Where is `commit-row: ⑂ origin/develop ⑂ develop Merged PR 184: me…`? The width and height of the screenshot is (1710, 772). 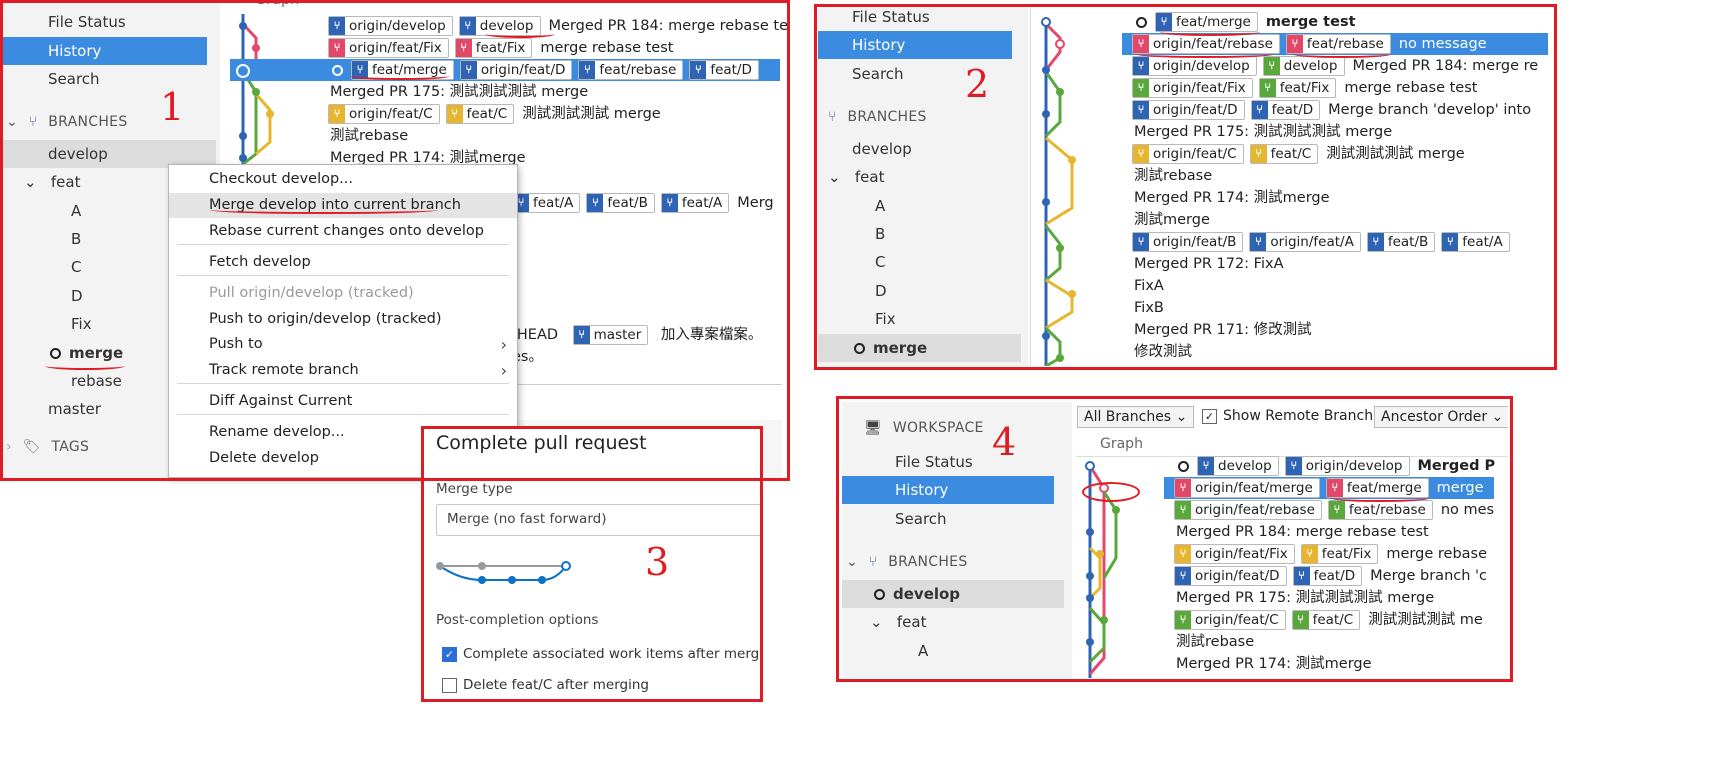 commit-row: ⑂ origin/develop ⑂ develop Merged PR 184: me… is located at coordinates (559, 26).